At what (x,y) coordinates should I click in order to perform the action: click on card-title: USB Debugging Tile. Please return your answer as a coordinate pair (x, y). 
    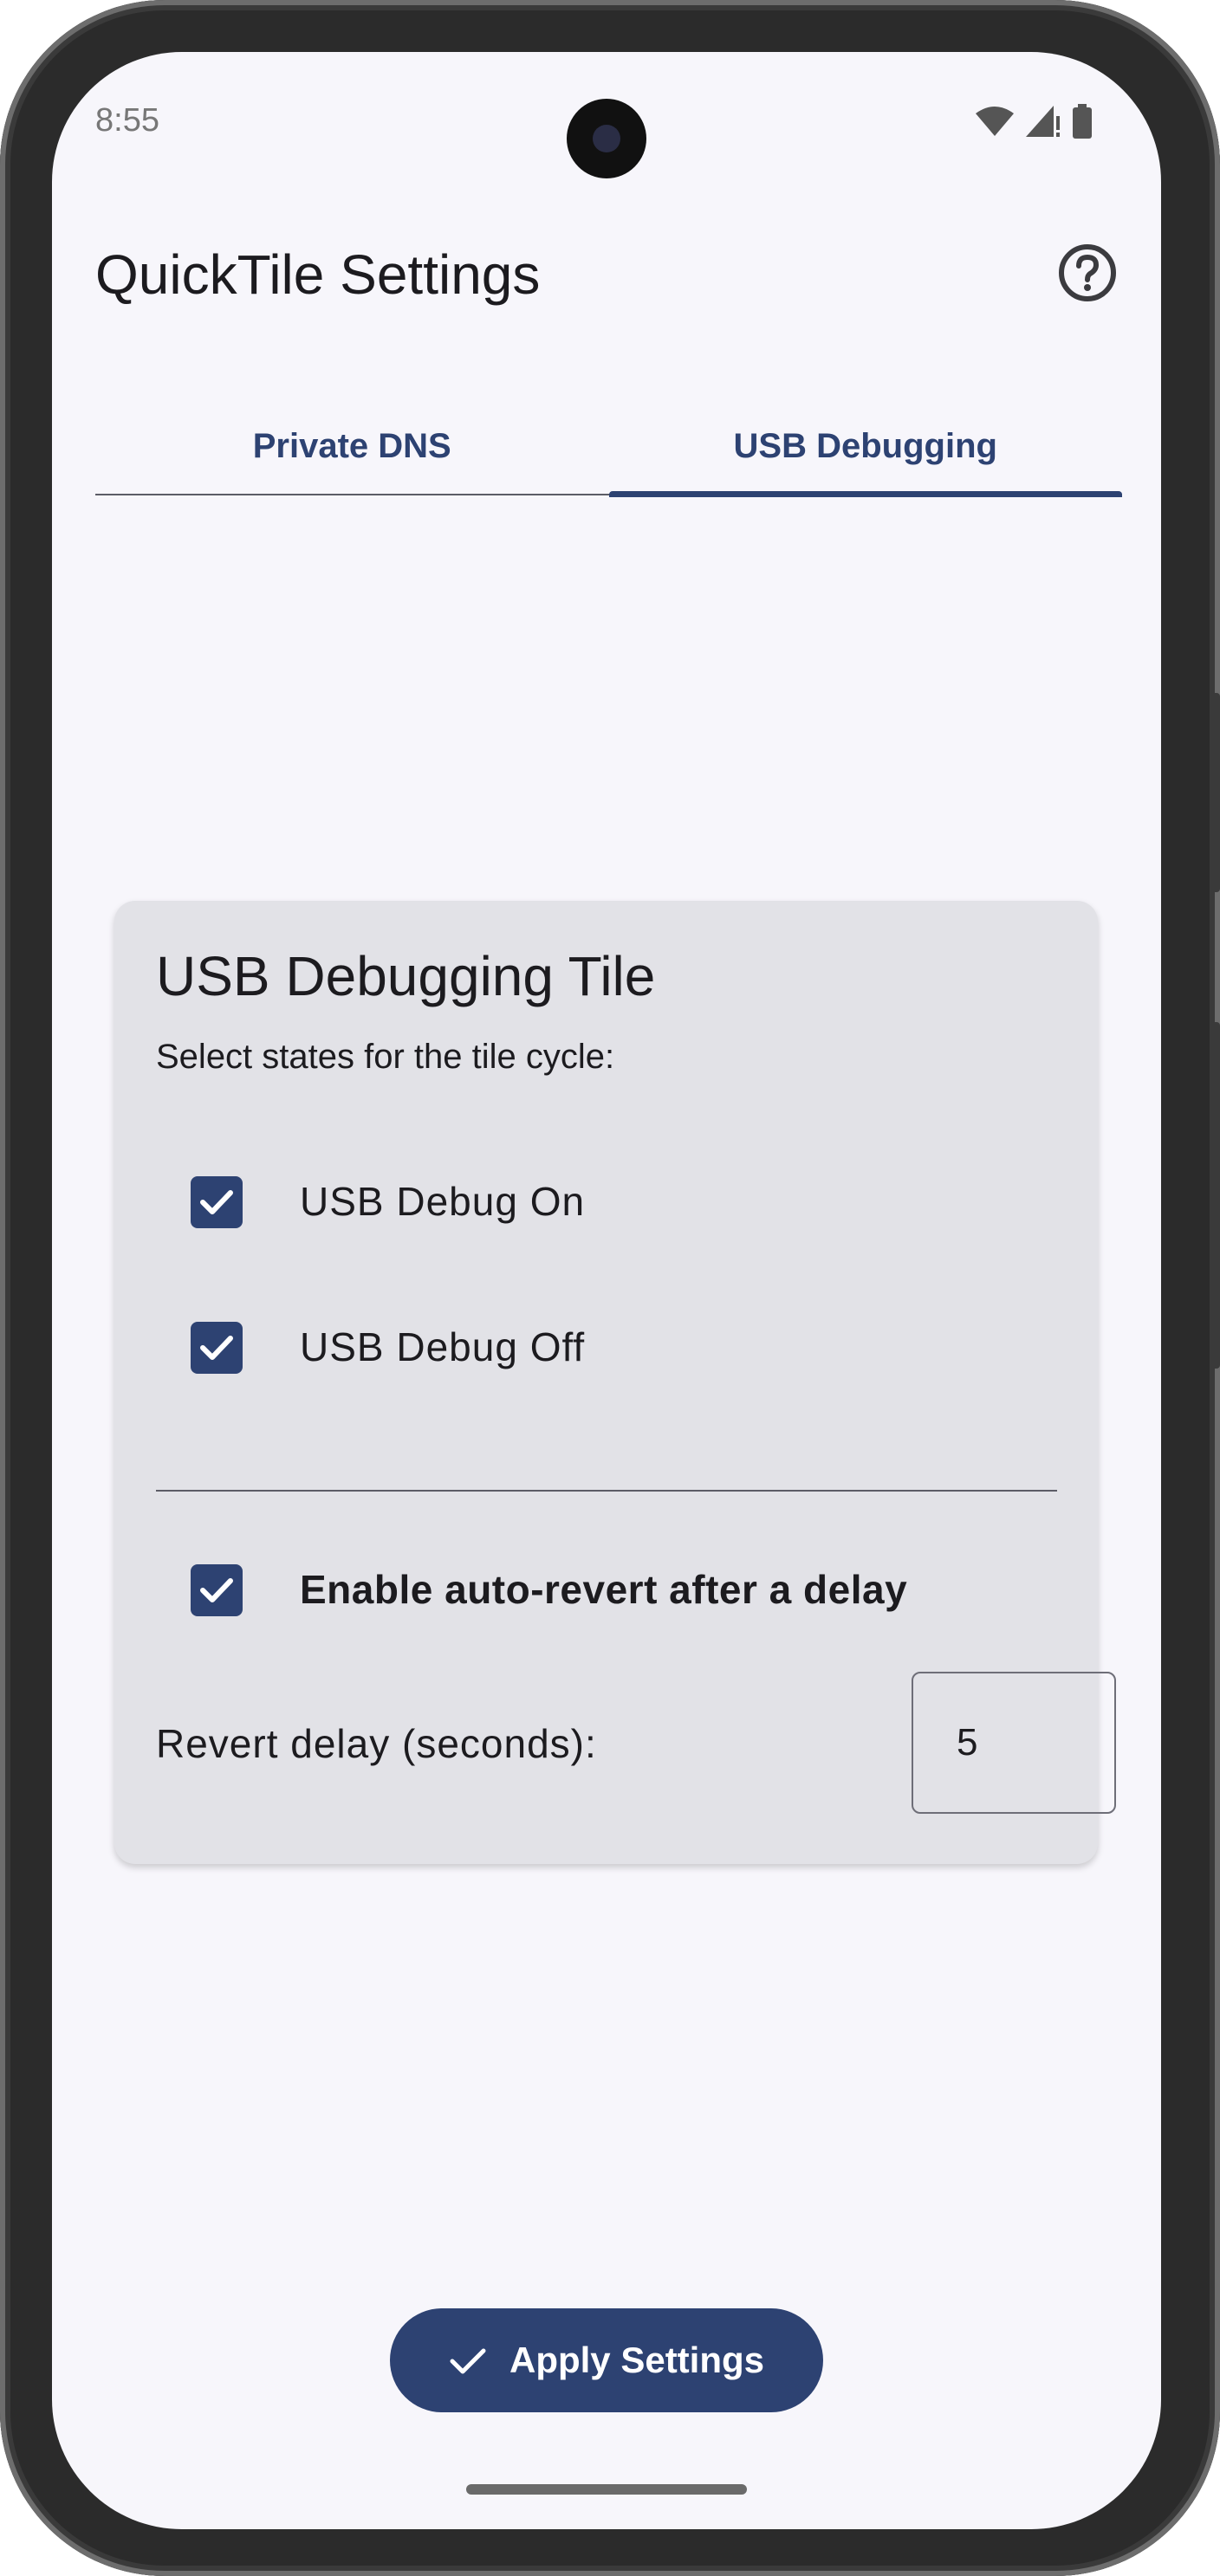
    Looking at the image, I should click on (406, 976).